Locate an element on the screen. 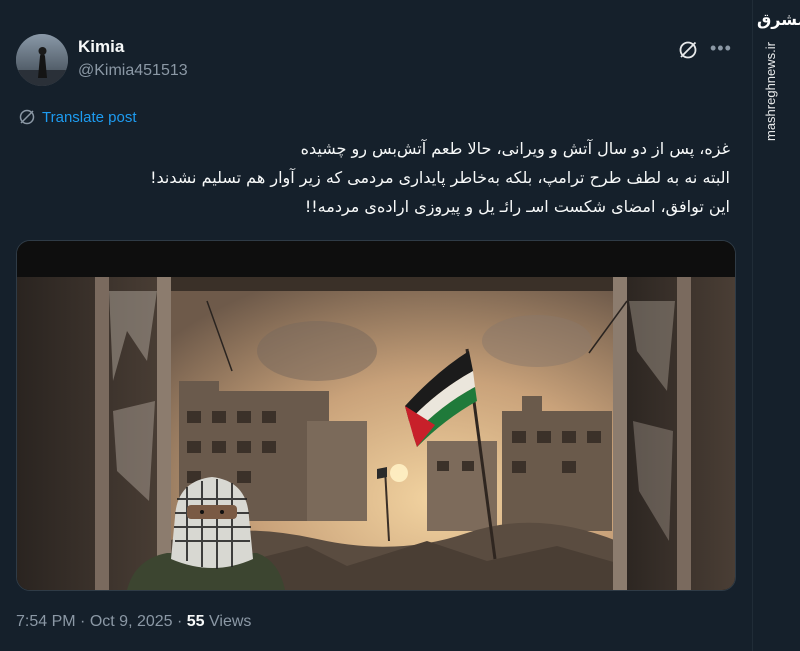 The height and width of the screenshot is (651, 800). tweet-date: Oct 9, 2025 is located at coordinates (131, 621).